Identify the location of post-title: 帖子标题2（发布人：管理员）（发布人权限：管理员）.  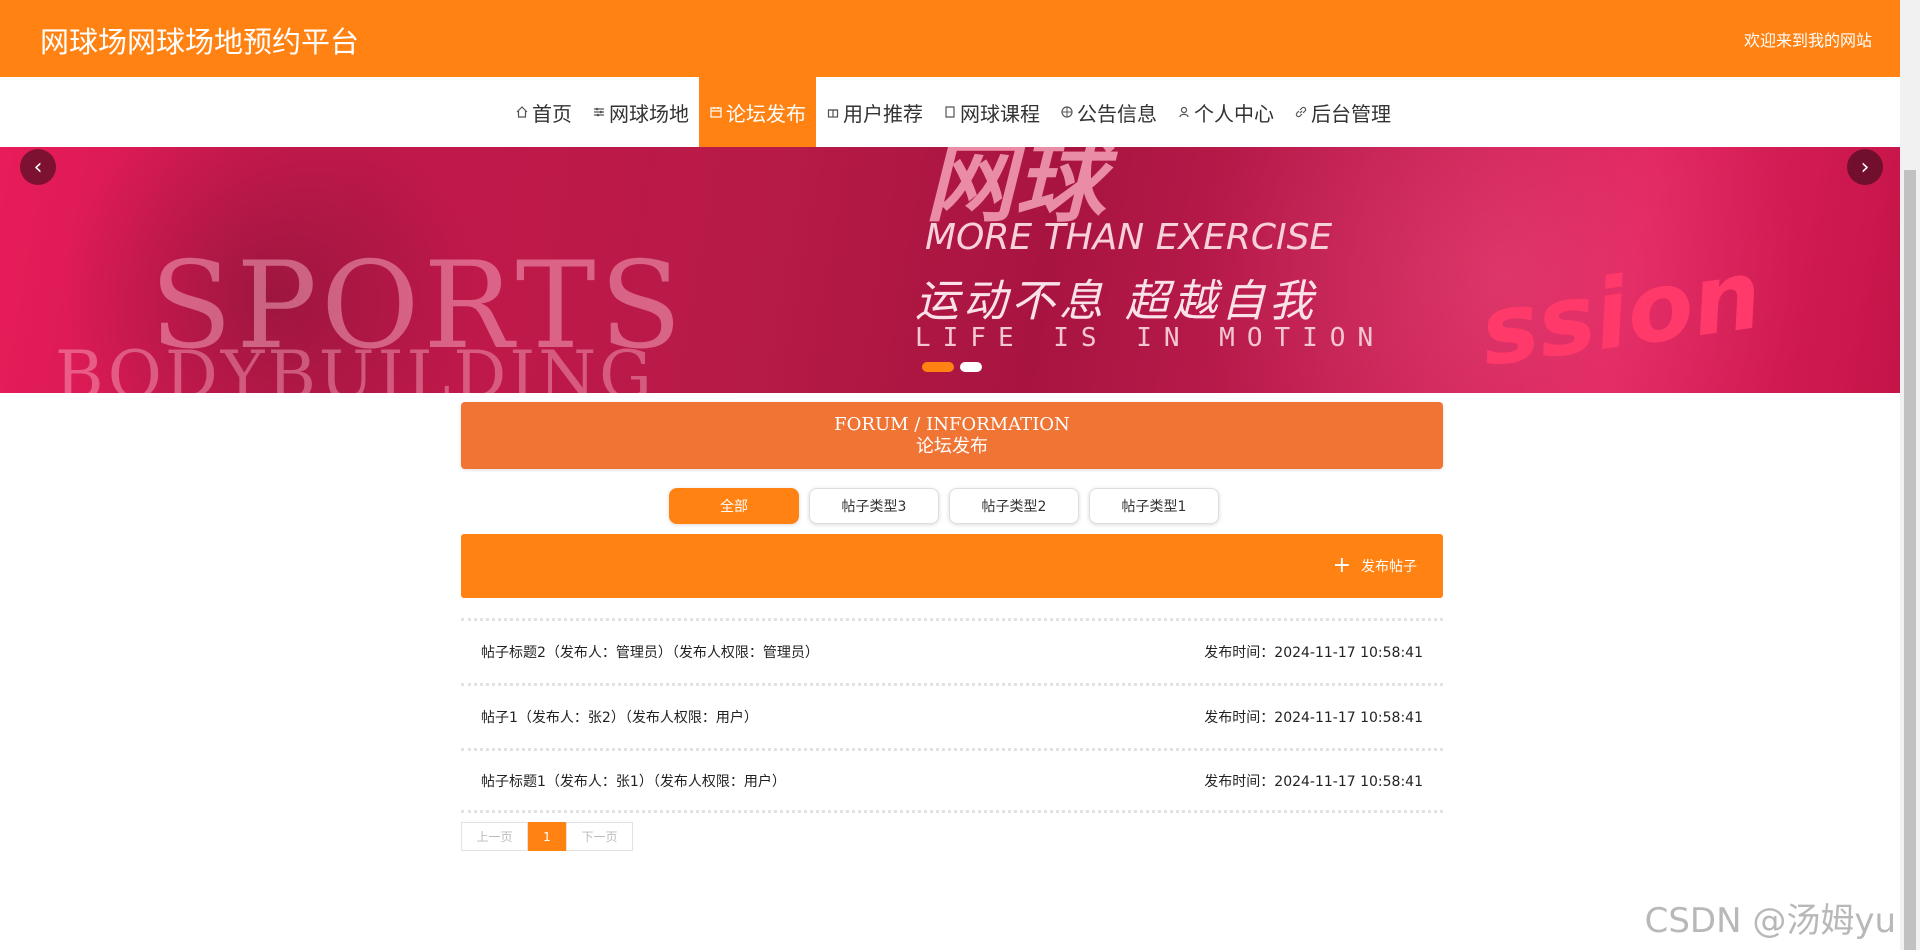
(650, 652).